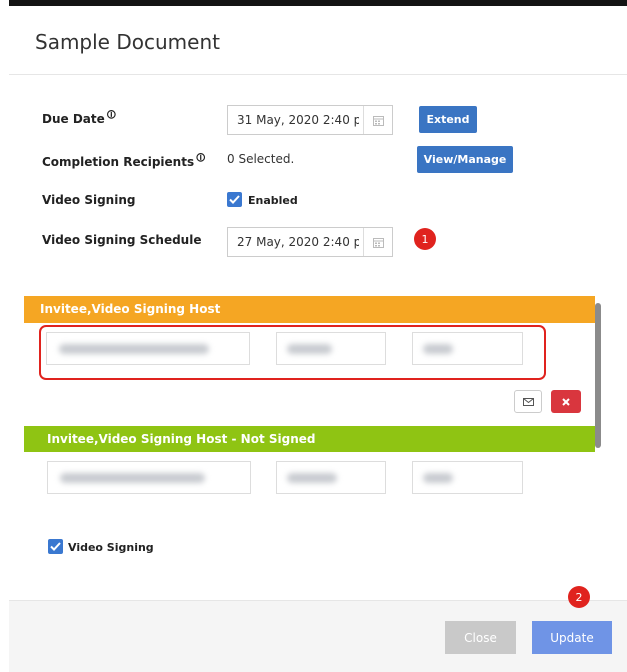 The width and height of the screenshot is (627, 672). Describe the element at coordinates (309, 309) in the screenshot. I see `invitee-header-host: Invitee,Video Signing Host` at that location.